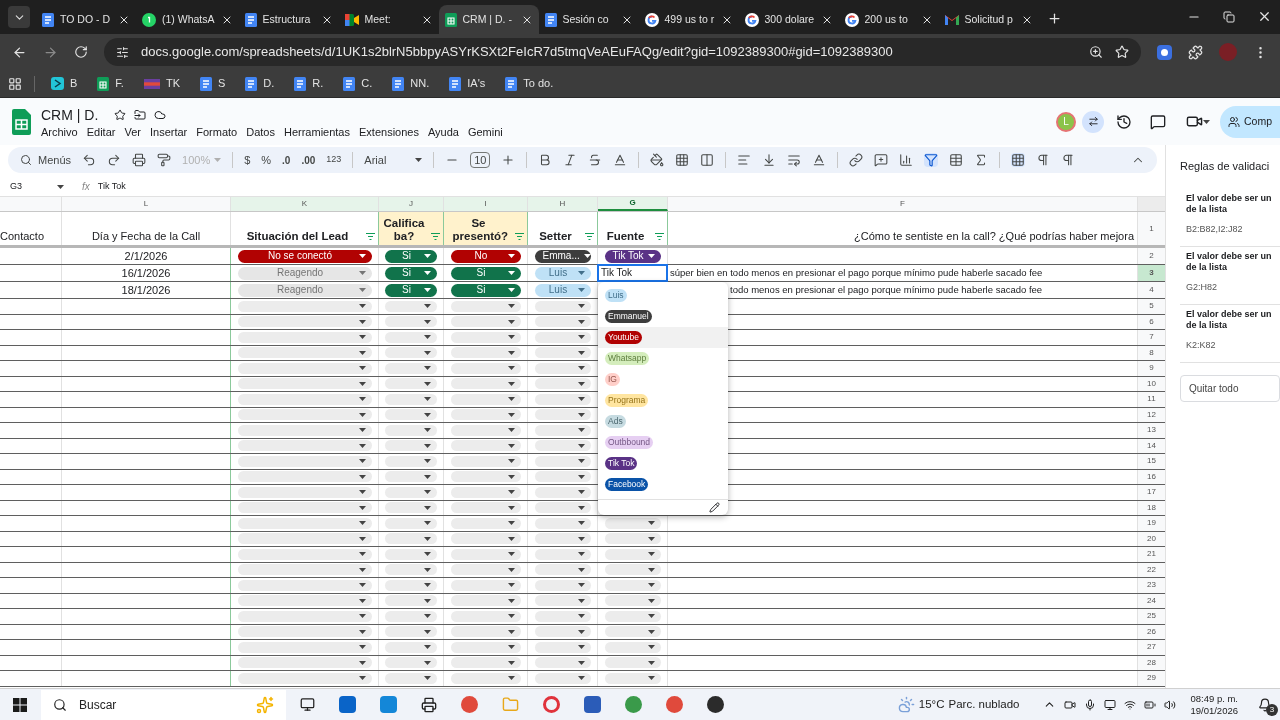 This screenshot has width=1280, height=720. Describe the element at coordinates (307, 704) in the screenshot. I see `task-view-icon` at that location.